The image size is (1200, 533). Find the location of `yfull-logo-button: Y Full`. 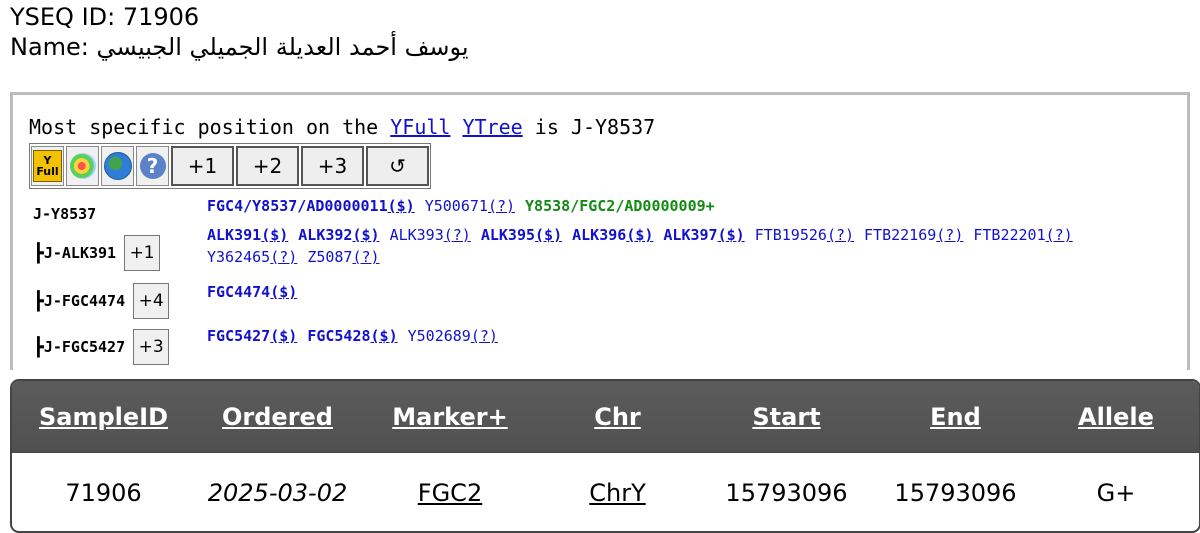

yfull-logo-button: Y Full is located at coordinates (47, 166).